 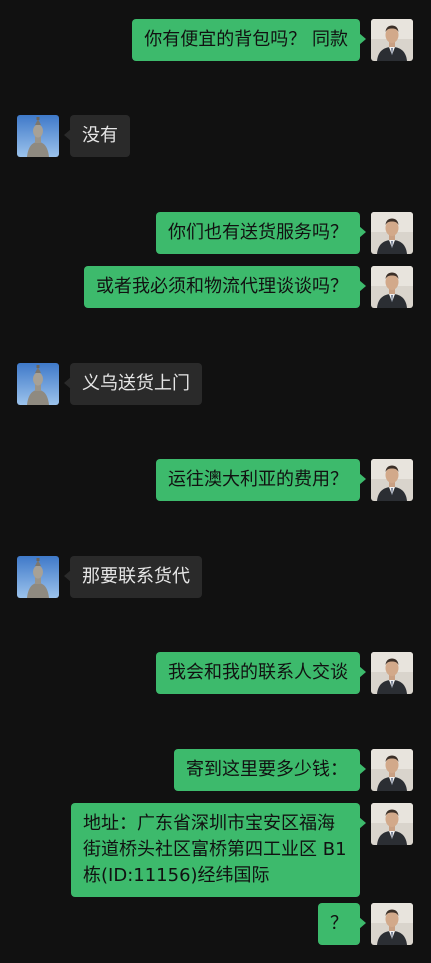 I want to click on message-bubble: 你们也有送货服务吗？, so click(x=261, y=233).